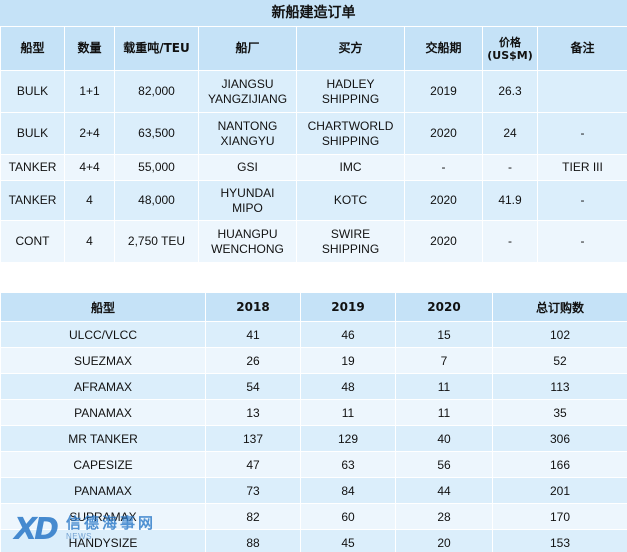  I want to click on col-header-remarks: 备注, so click(582, 48).